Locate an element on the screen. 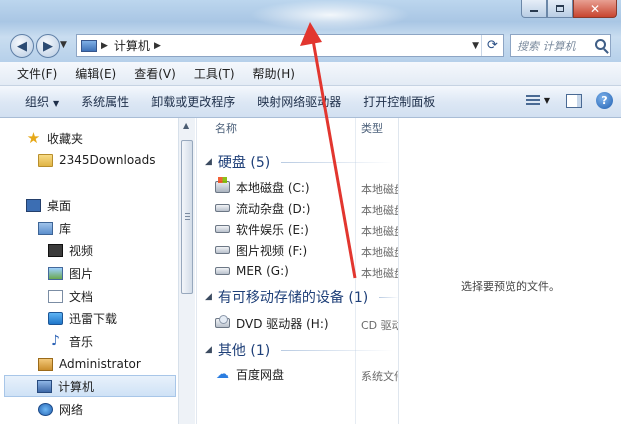  sidebar-item-favorites: ★ 收藏夹 is located at coordinates (54, 138).